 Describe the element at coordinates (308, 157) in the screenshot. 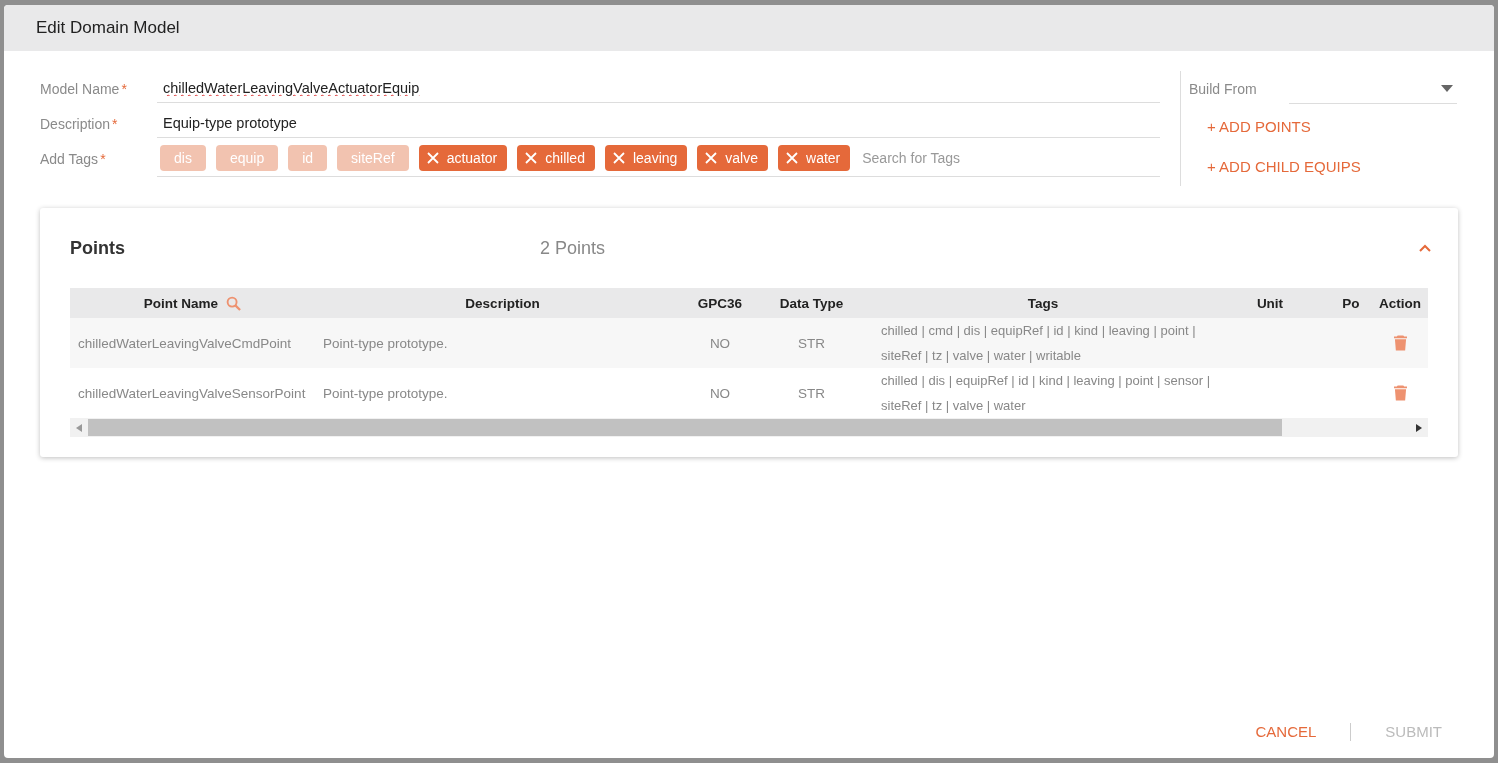

I see `tag-chip: id` at that location.